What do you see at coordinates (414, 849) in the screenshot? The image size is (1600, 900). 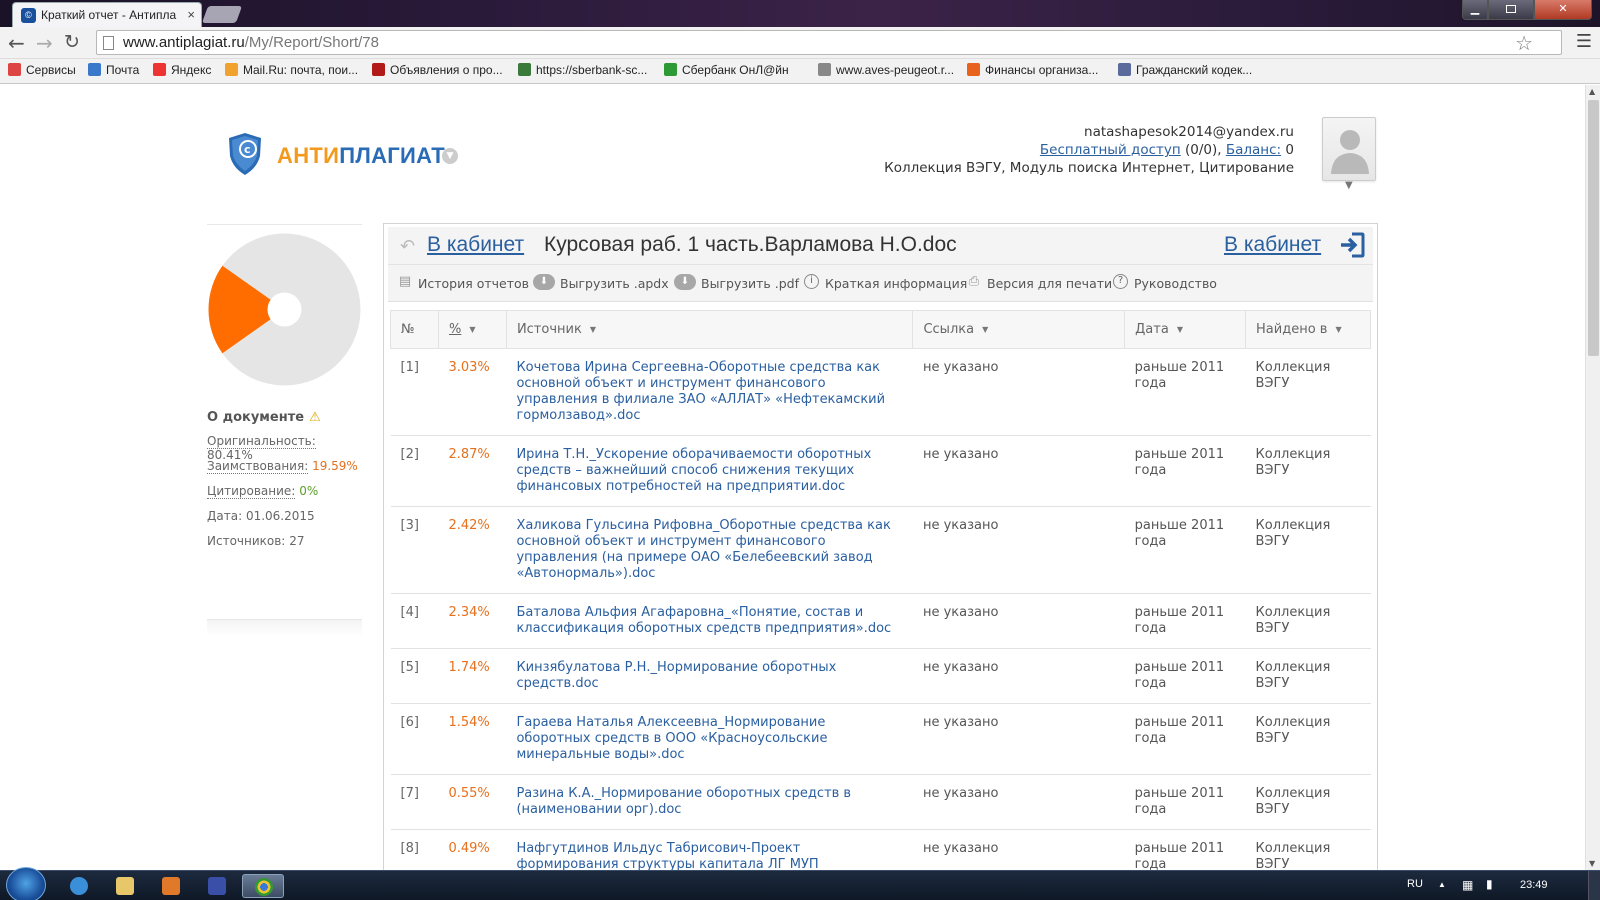 I see `row-number: [8]` at bounding box center [414, 849].